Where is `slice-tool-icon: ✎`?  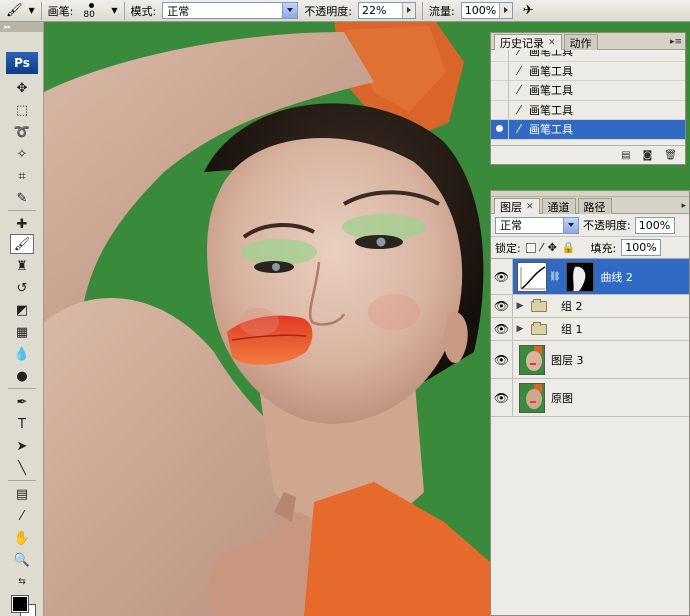 slice-tool-icon: ✎ is located at coordinates (22, 198).